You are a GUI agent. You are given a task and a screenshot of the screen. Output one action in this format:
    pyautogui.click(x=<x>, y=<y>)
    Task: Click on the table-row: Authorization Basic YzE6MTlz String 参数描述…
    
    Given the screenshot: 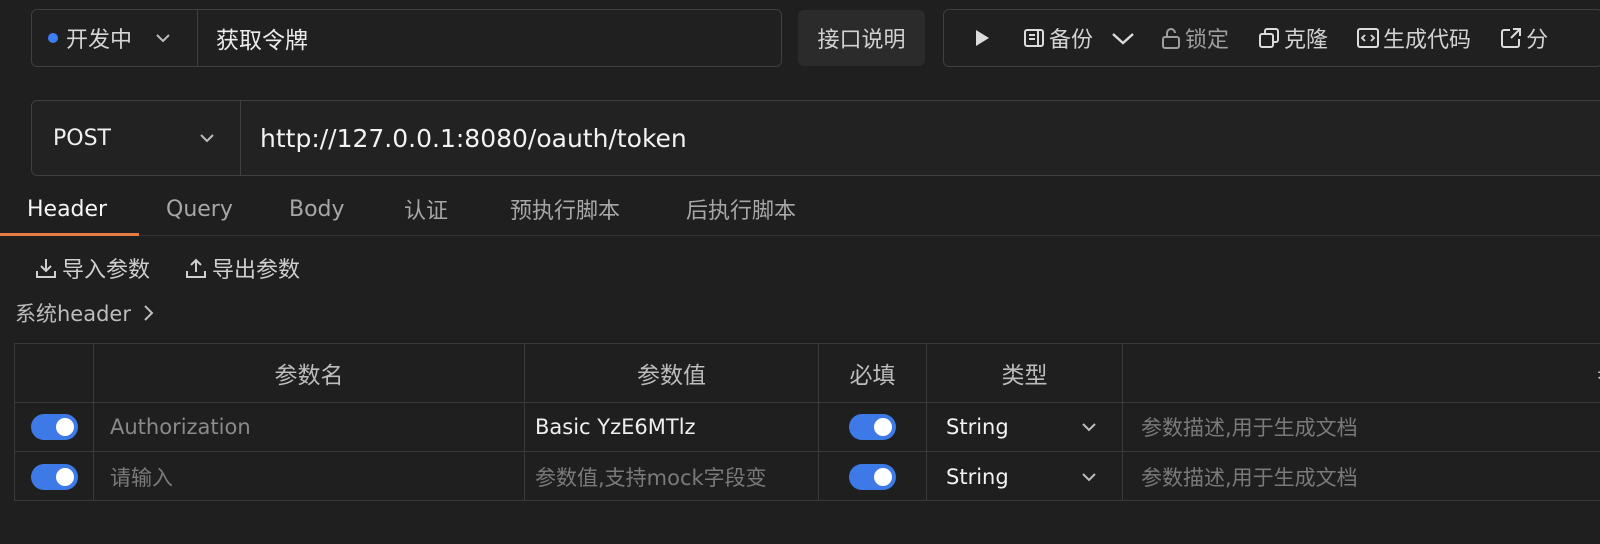 What is the action you would take?
    pyautogui.click(x=807, y=427)
    